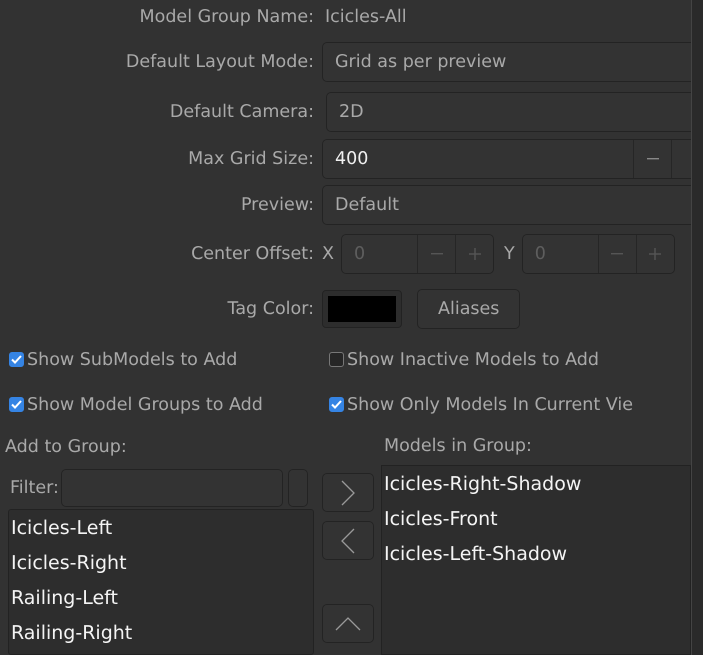  Describe the element at coordinates (509, 254) in the screenshot. I see `axis-label: Y` at that location.